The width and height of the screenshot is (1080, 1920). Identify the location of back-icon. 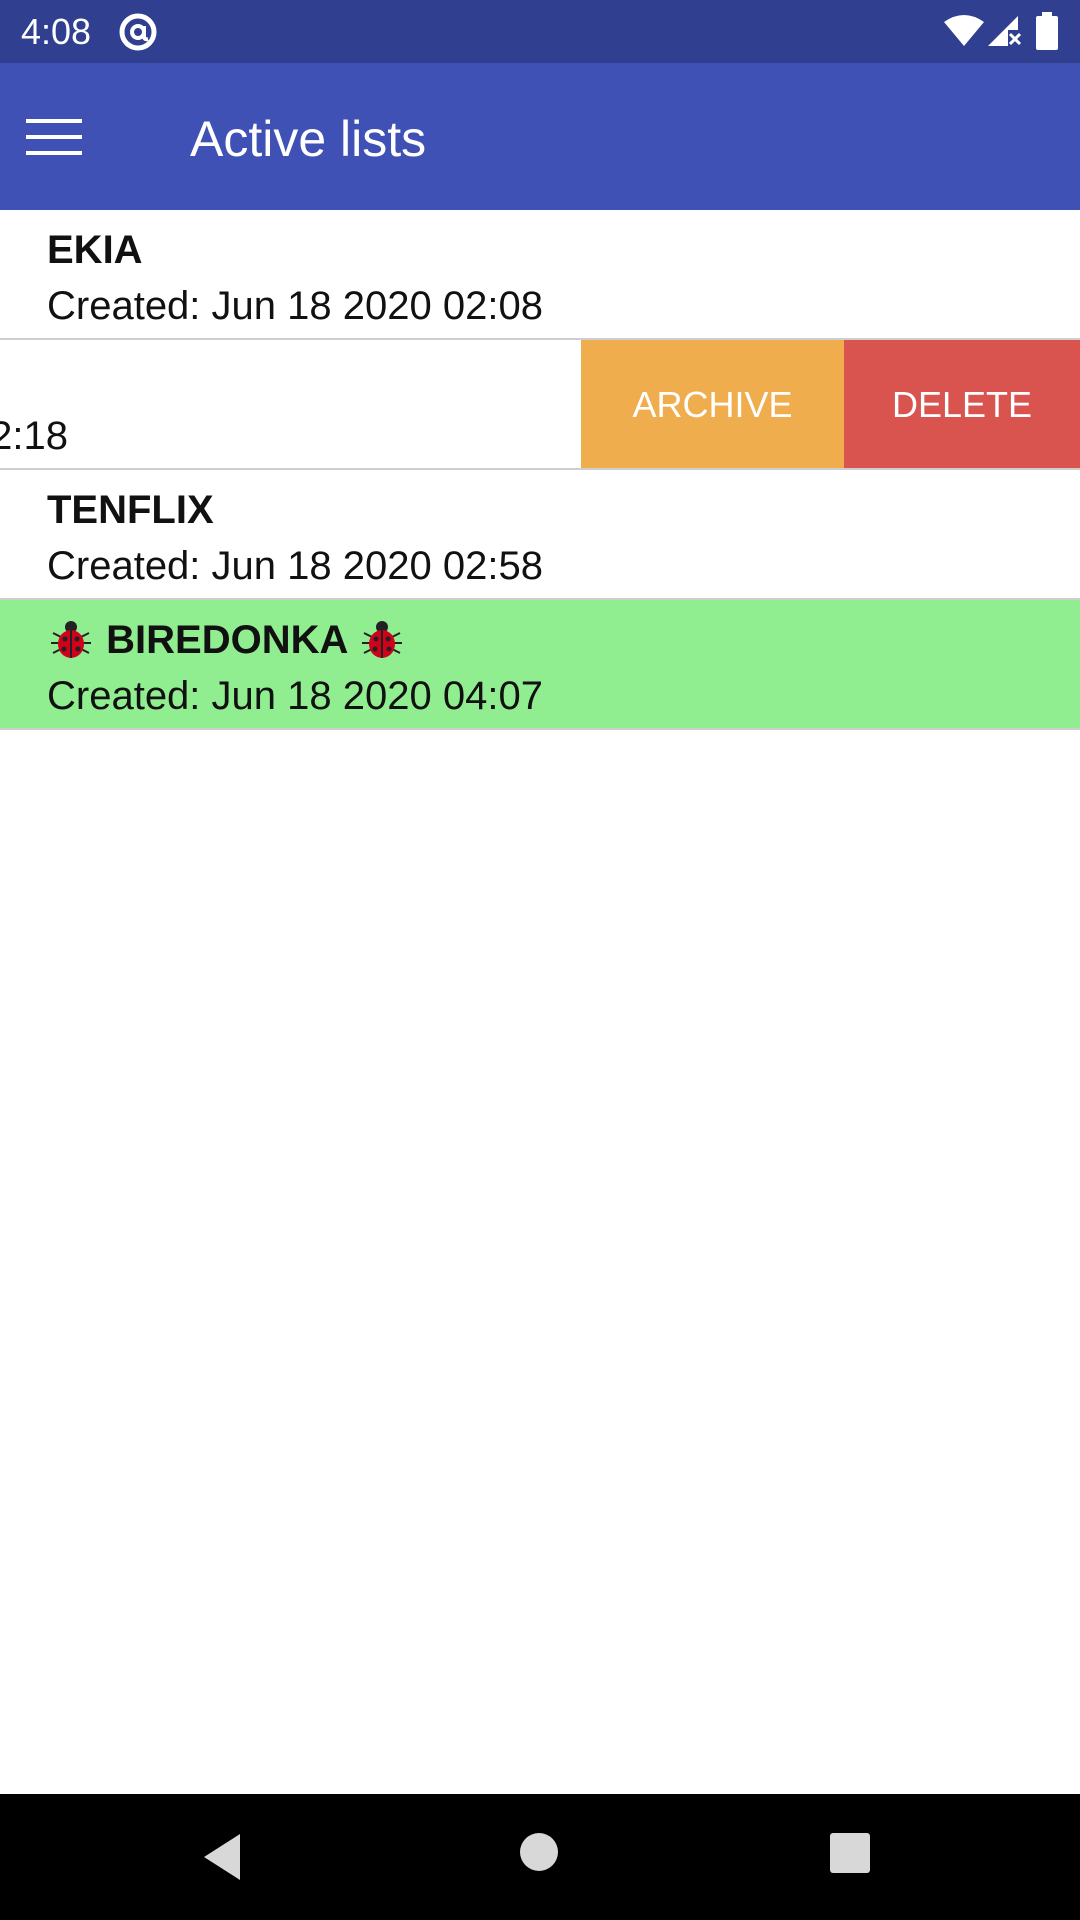
(222, 1859).